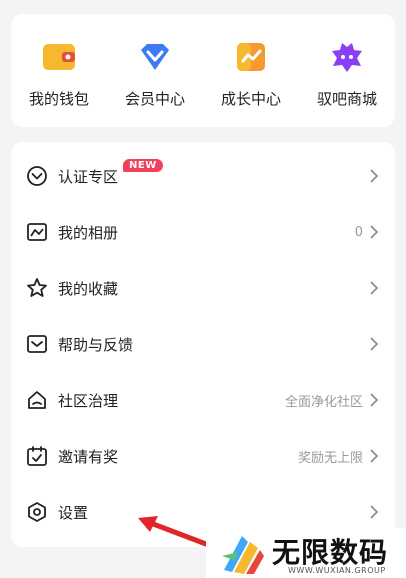 This screenshot has width=406, height=578. I want to click on quick-action-mall: 驭吧商城, so click(347, 70).